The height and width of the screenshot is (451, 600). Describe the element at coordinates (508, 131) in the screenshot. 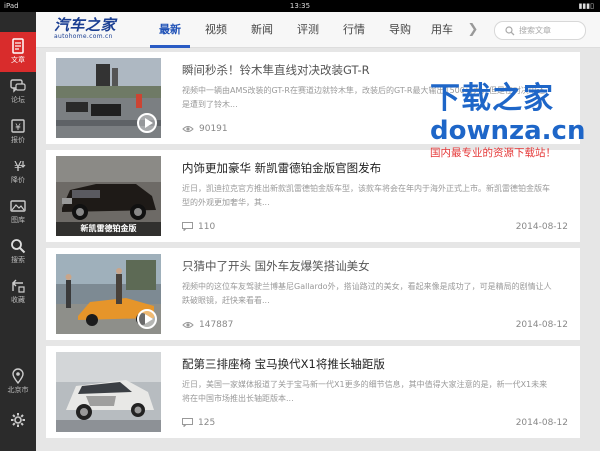

I see `watermark-domain: downza.cn` at that location.